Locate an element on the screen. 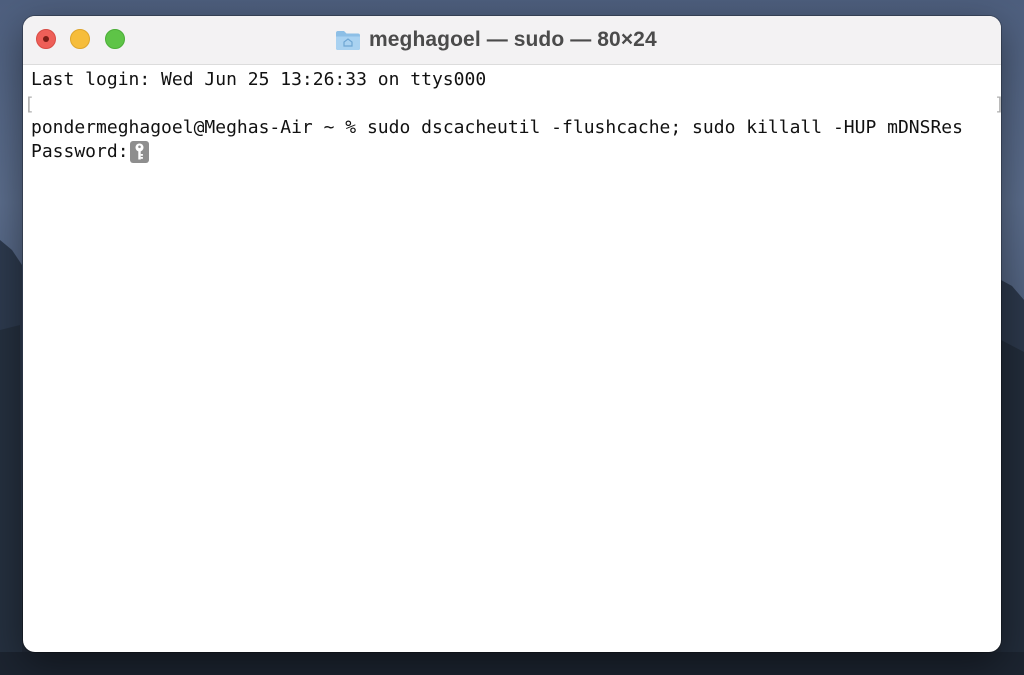 The height and width of the screenshot is (675, 1024). window-title: meghagoel — sudo — 80×24 is located at coordinates (513, 39).